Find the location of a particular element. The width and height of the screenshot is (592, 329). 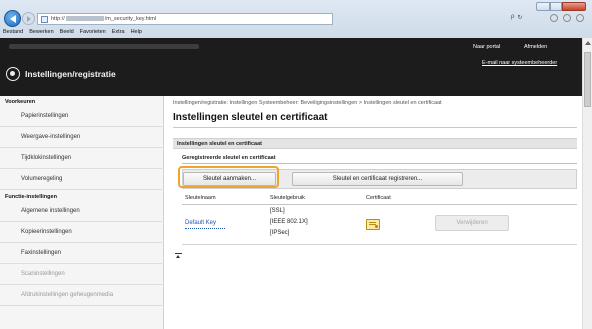

key-link-underline is located at coordinates (205, 228).